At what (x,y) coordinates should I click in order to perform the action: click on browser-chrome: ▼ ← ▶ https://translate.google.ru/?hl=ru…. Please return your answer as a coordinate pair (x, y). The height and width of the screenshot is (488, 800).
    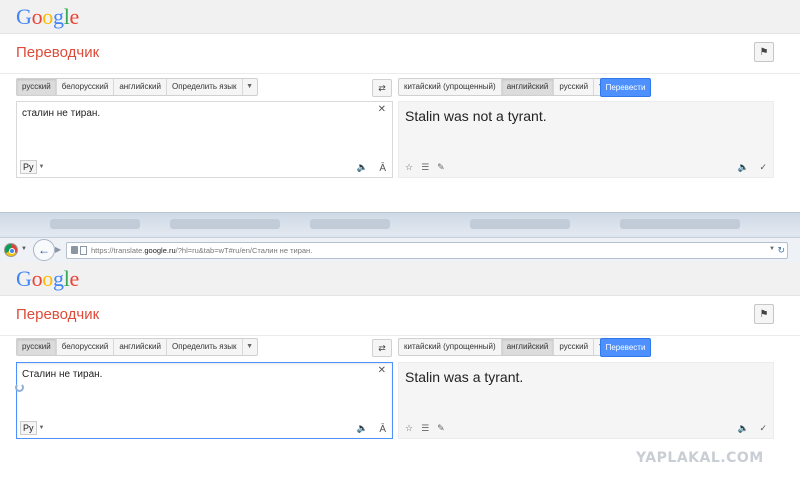
    Looking at the image, I should click on (400, 237).